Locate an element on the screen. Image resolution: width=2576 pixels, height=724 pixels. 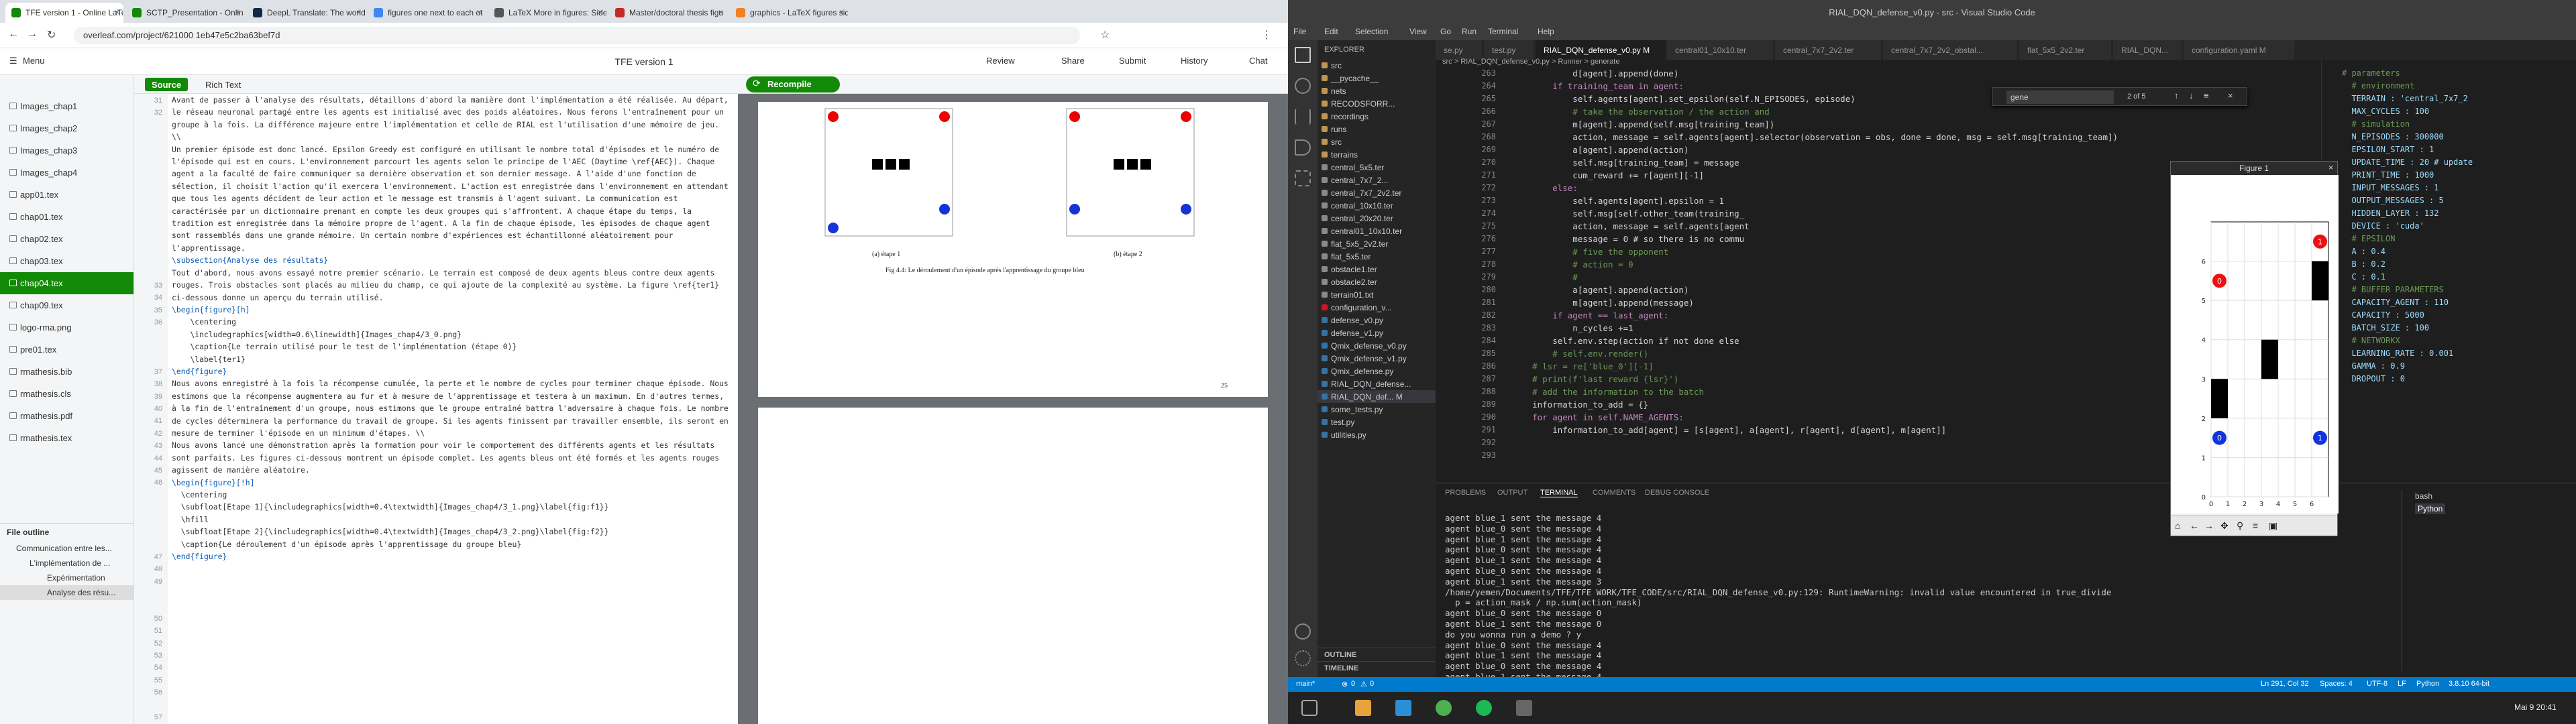
browser-tab: DeepL Translate: The world × is located at coordinates (306, 13).